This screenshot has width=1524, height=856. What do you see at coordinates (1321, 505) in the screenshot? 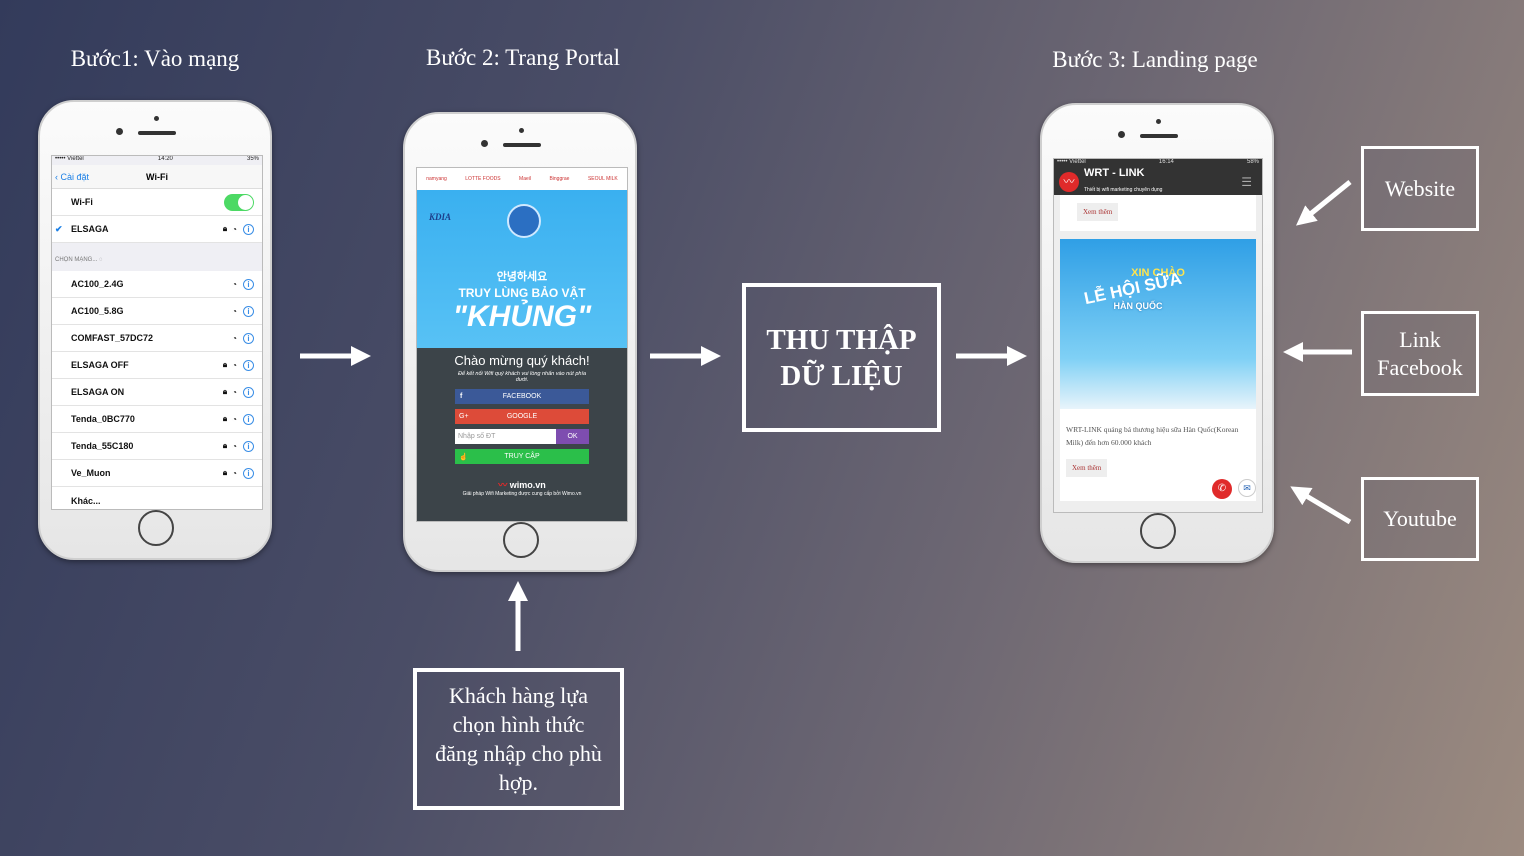
I see `arrow-youtube` at bounding box center [1321, 505].